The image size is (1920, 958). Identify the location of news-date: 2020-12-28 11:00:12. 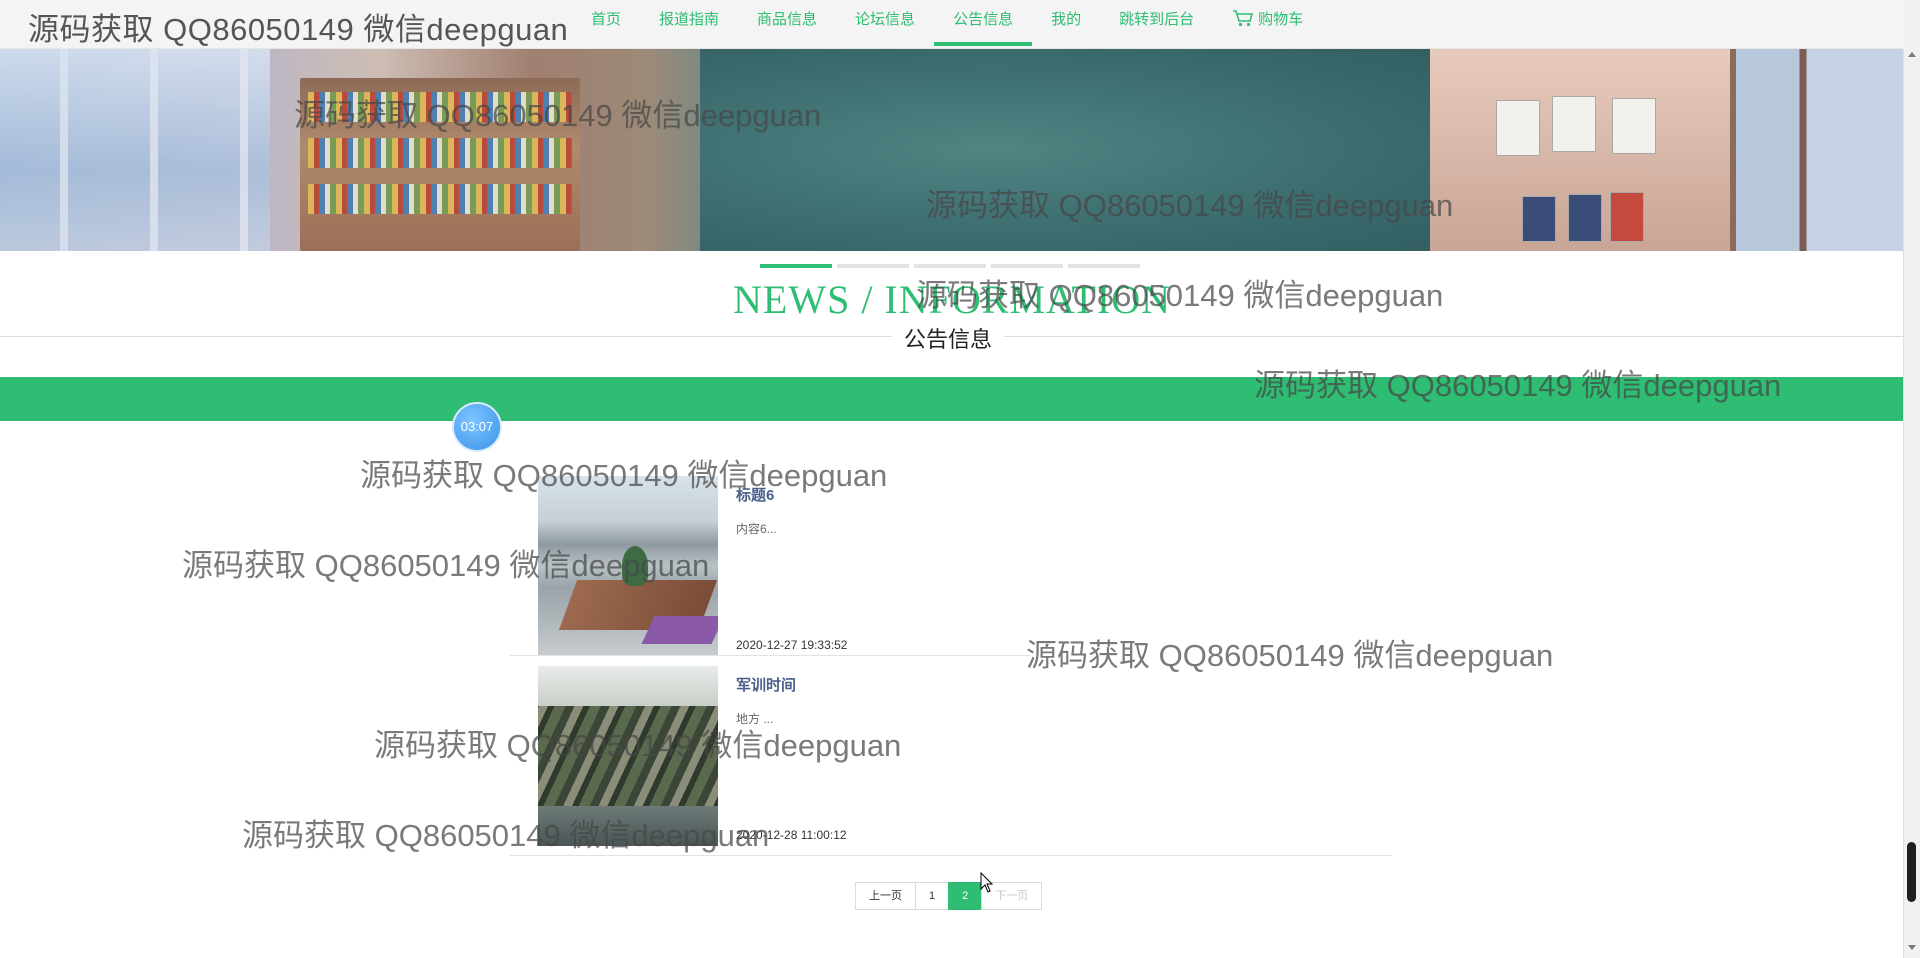
(791, 835).